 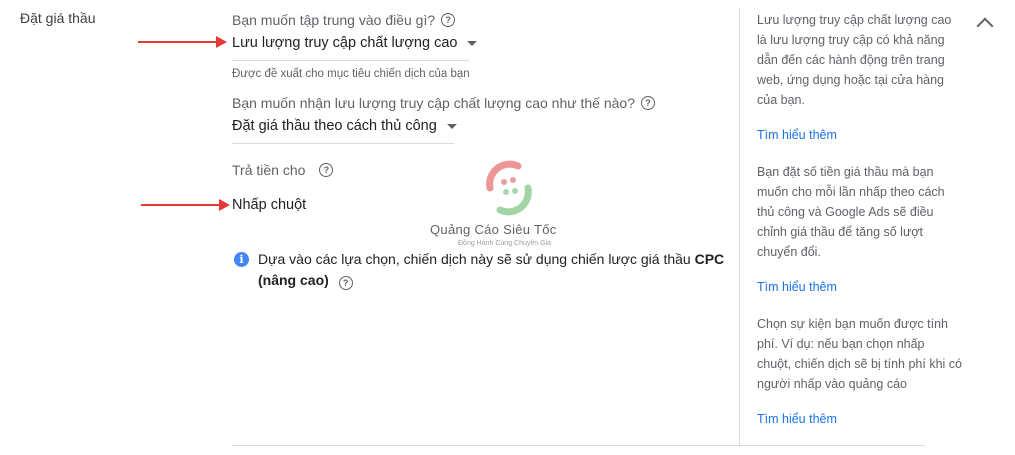 I want to click on method-dropdown: Đặt giá thầu theo cách thủ công, so click(x=344, y=126).